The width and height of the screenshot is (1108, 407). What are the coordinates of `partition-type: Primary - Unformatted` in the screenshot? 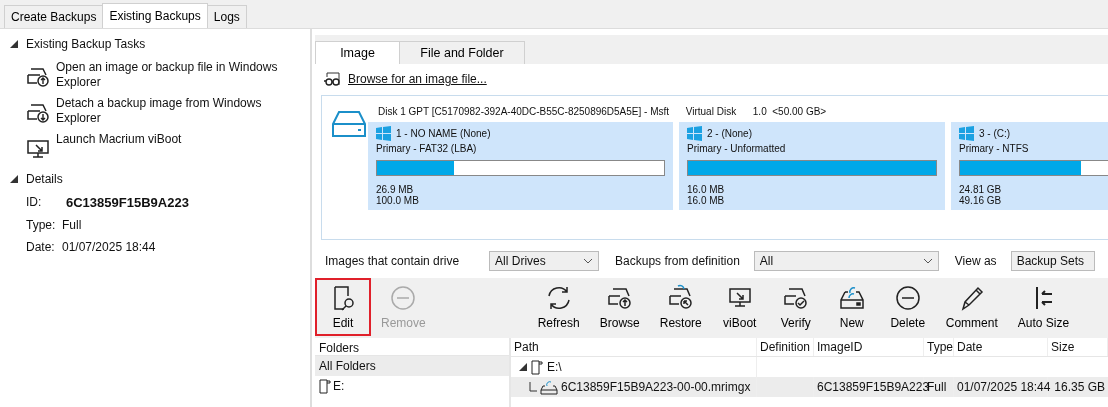 It's located at (737, 148).